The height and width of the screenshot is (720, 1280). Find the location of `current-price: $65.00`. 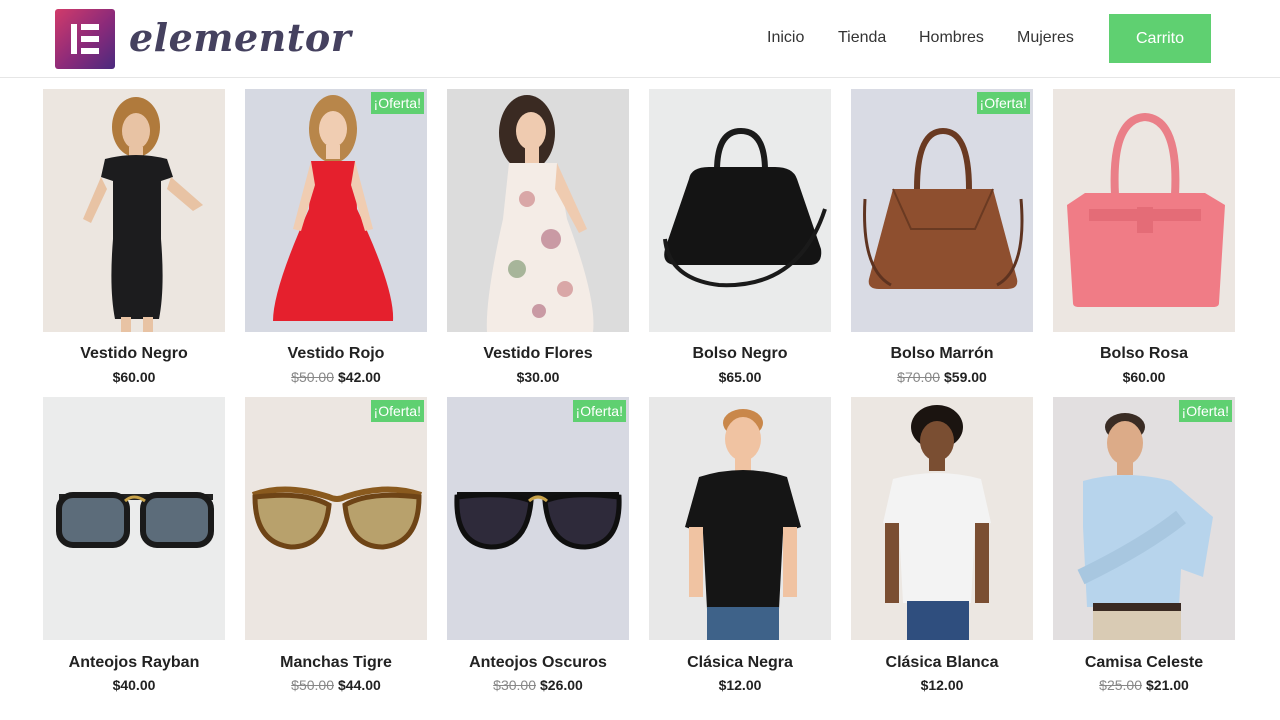

current-price: $65.00 is located at coordinates (740, 377).